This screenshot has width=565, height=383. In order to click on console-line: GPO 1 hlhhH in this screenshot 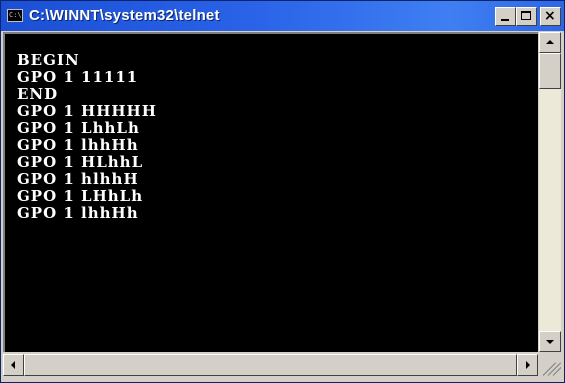, I will do `click(78, 179)`.